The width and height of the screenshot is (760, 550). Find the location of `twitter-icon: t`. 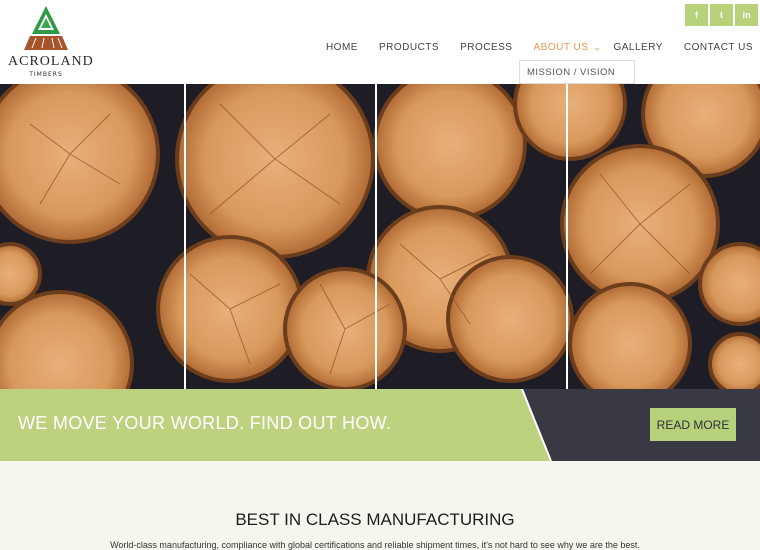

twitter-icon: t is located at coordinates (721, 15).